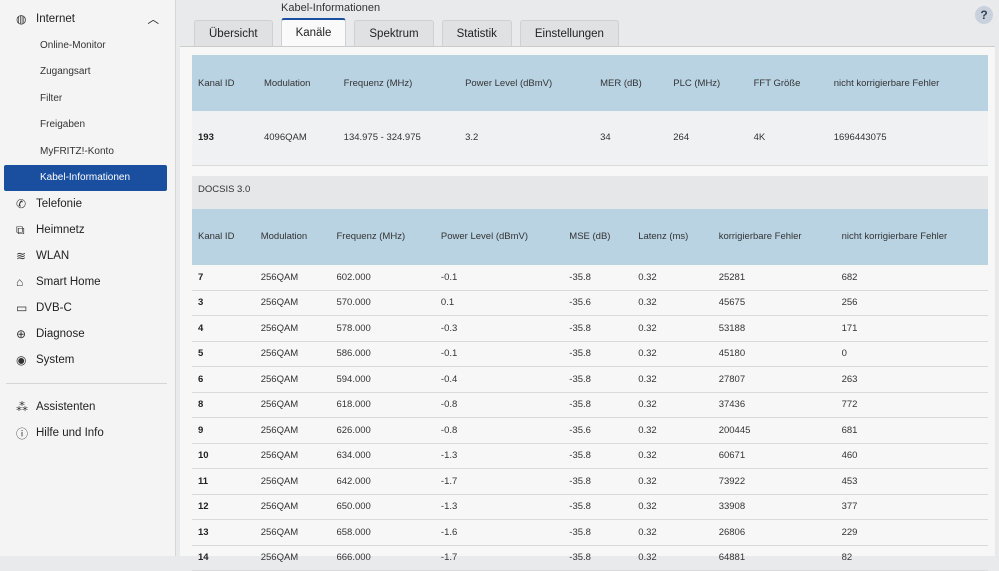 The width and height of the screenshot is (999, 571). What do you see at coordinates (499, 405) in the screenshot?
I see `table-cell: -0.8` at bounding box center [499, 405].